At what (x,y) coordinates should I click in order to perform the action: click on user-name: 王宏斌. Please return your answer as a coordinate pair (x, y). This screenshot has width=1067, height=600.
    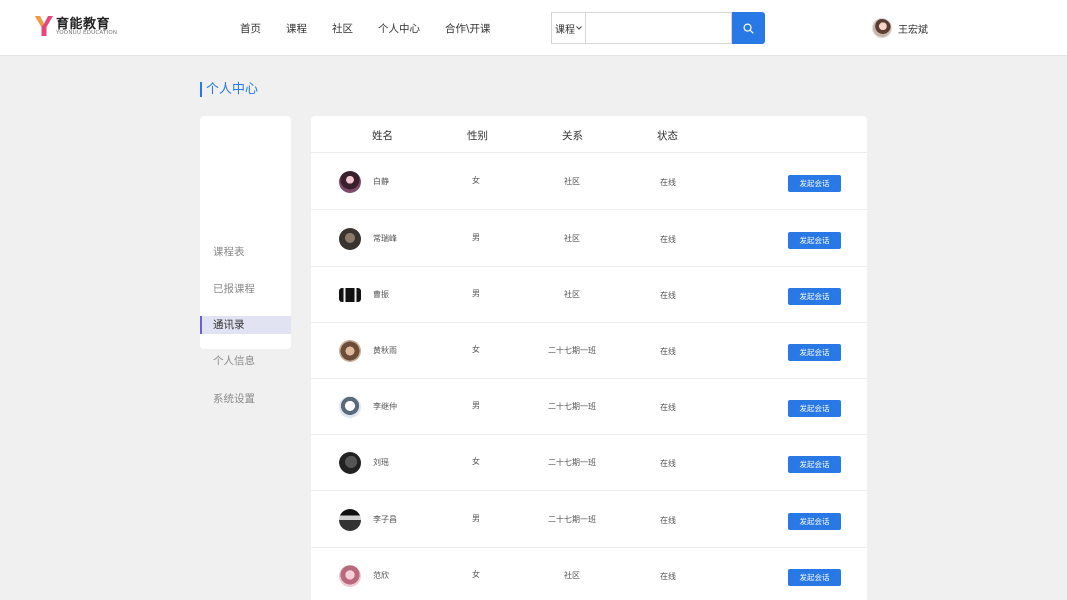
    Looking at the image, I should click on (913, 30).